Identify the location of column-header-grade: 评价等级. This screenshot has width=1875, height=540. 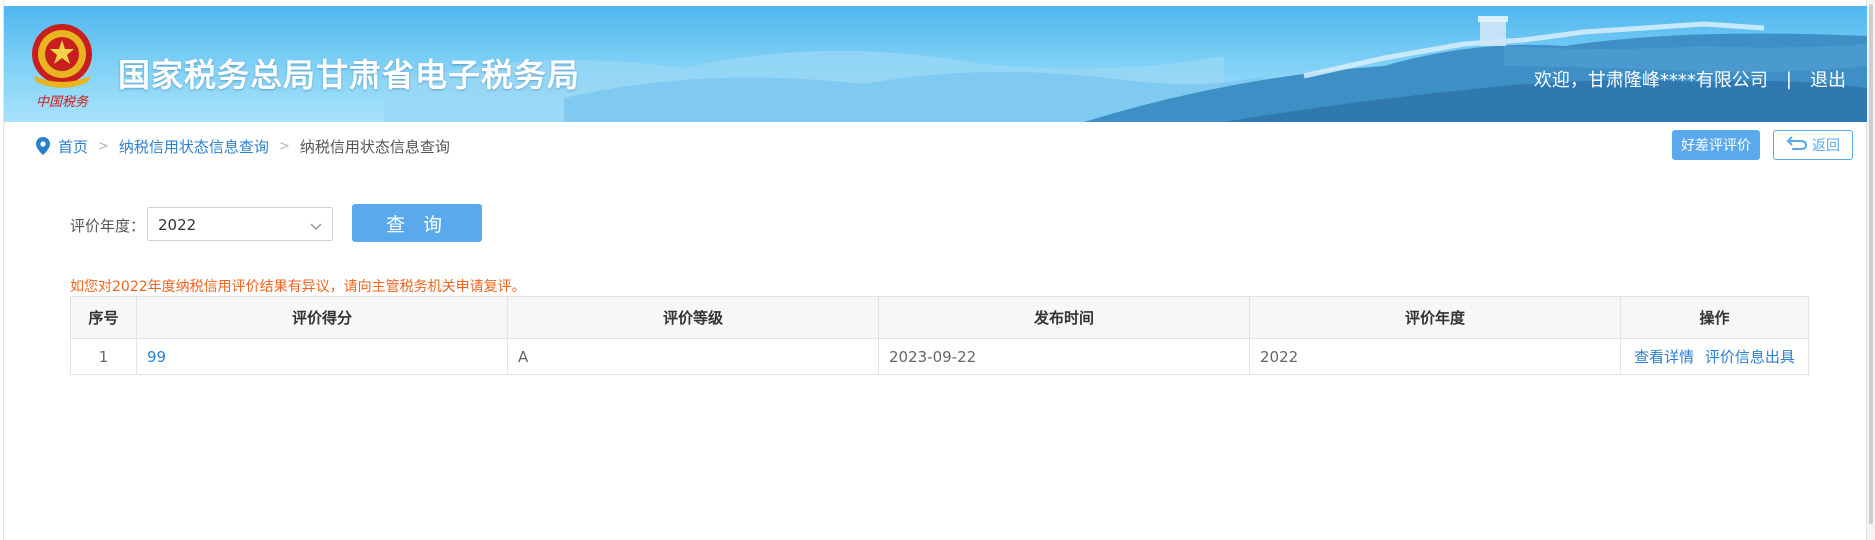
(693, 317).